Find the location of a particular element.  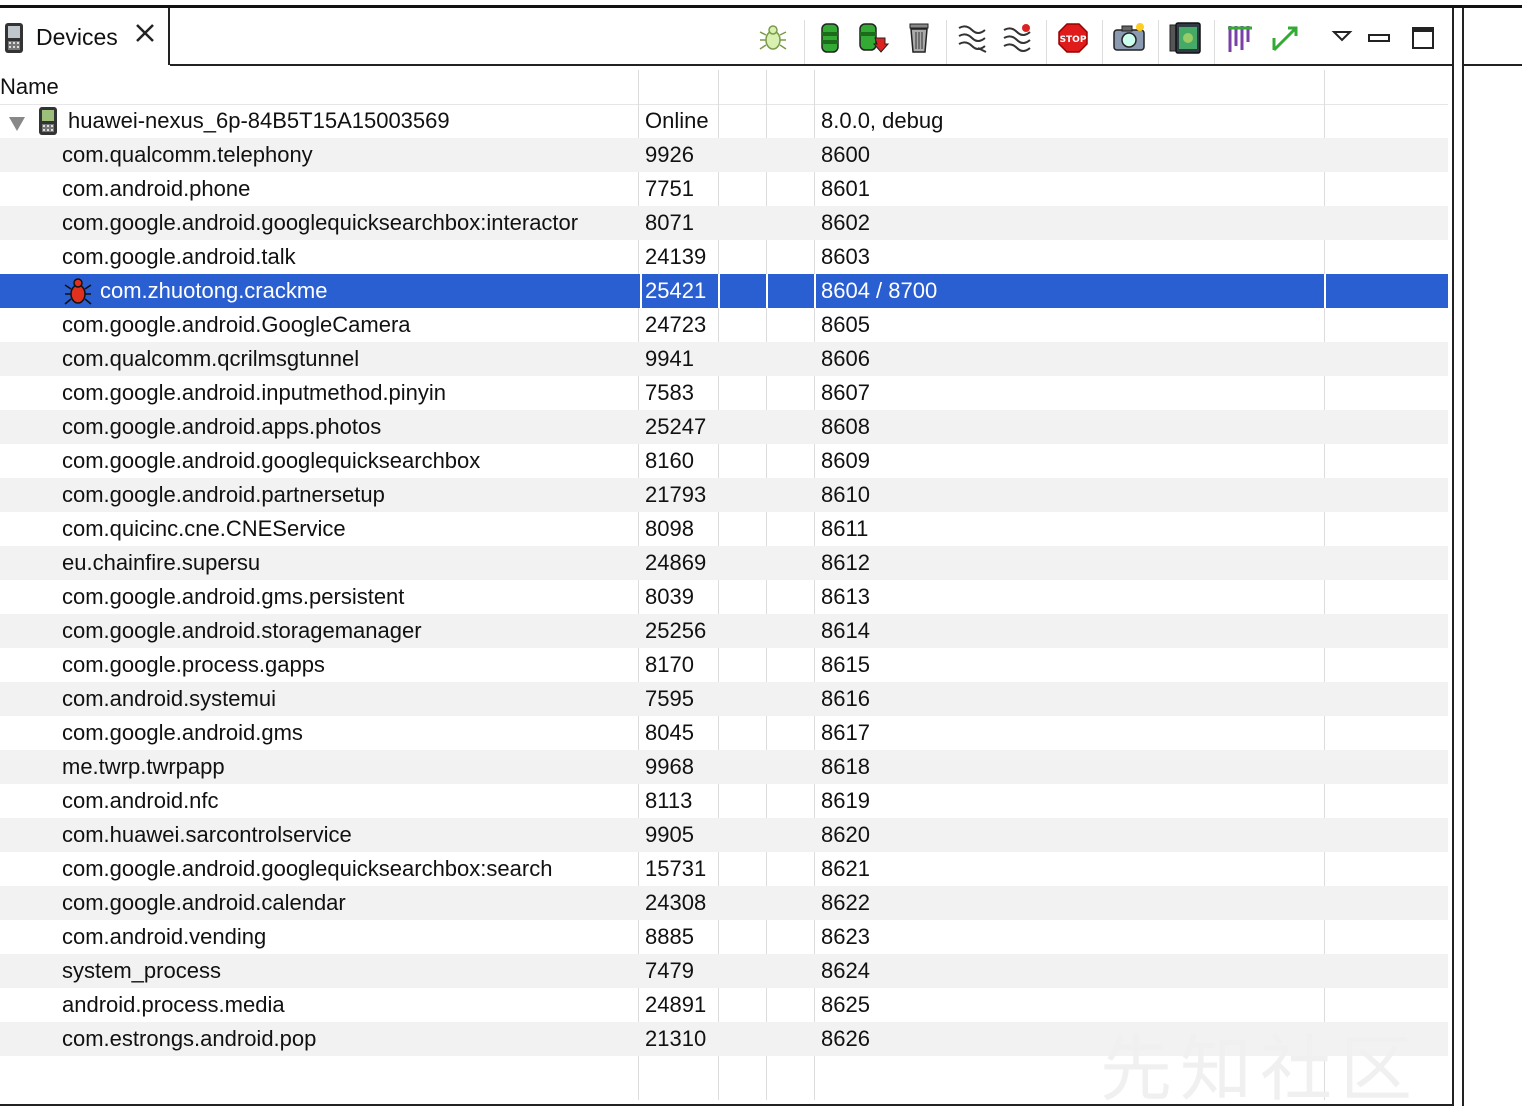

process-debug-port: 8600 is located at coordinates (845, 154).